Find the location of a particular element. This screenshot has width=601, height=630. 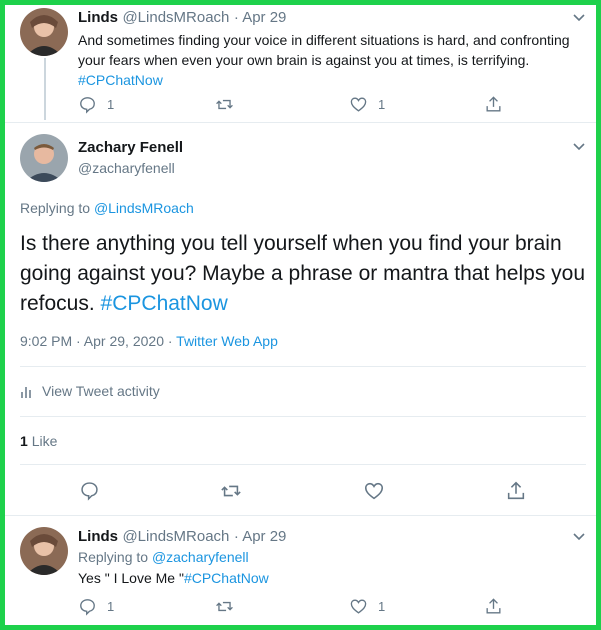

view-activity-link: View Tweet activity is located at coordinates (90, 391).